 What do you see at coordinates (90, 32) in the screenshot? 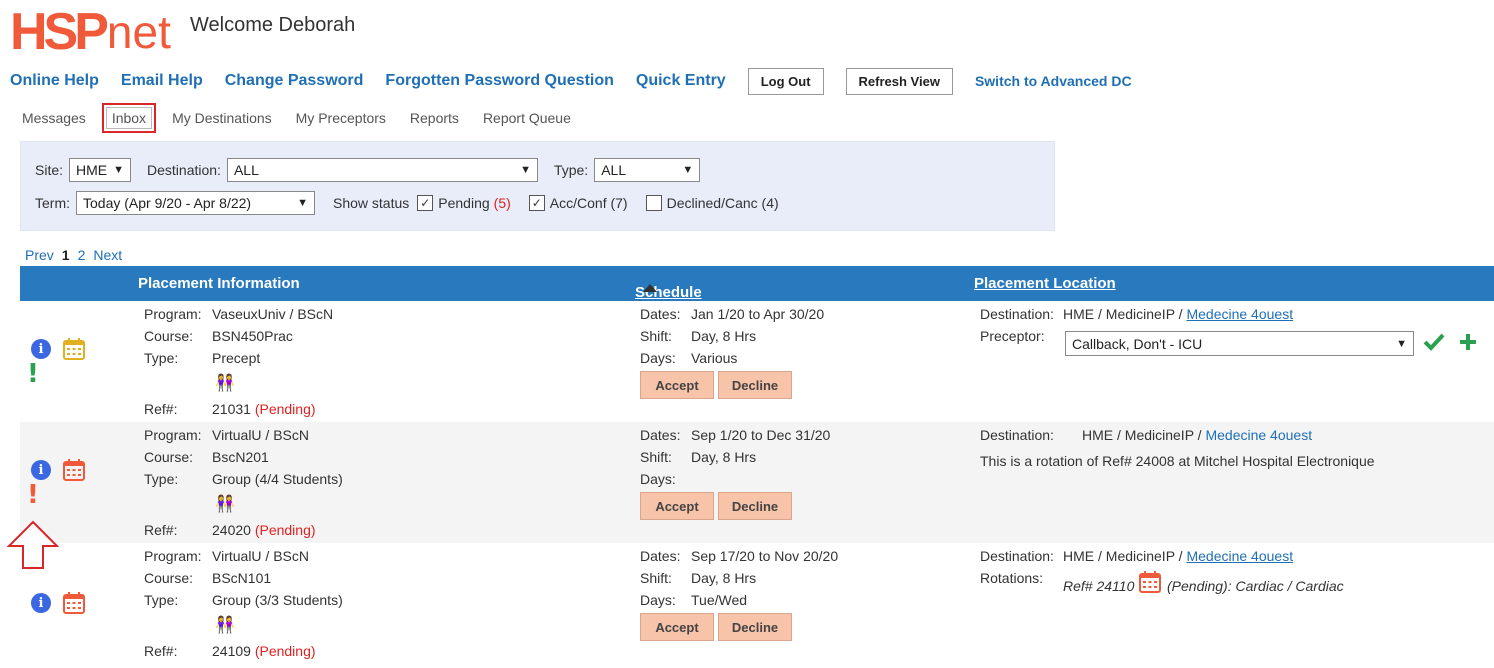
I see `hspnet-logo: HSP net` at bounding box center [90, 32].